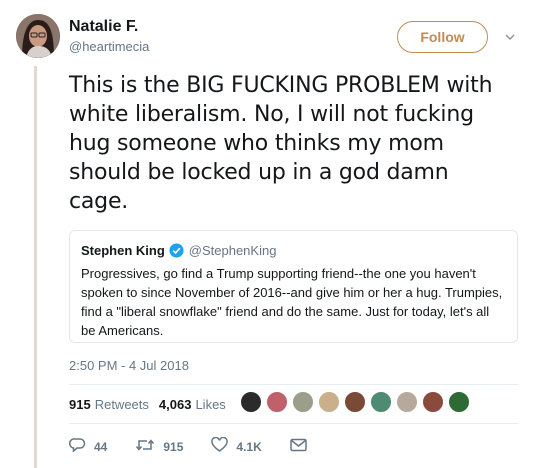 This screenshot has width=534, height=468. What do you see at coordinates (210, 404) in the screenshot?
I see `likes-label: Likes` at bounding box center [210, 404].